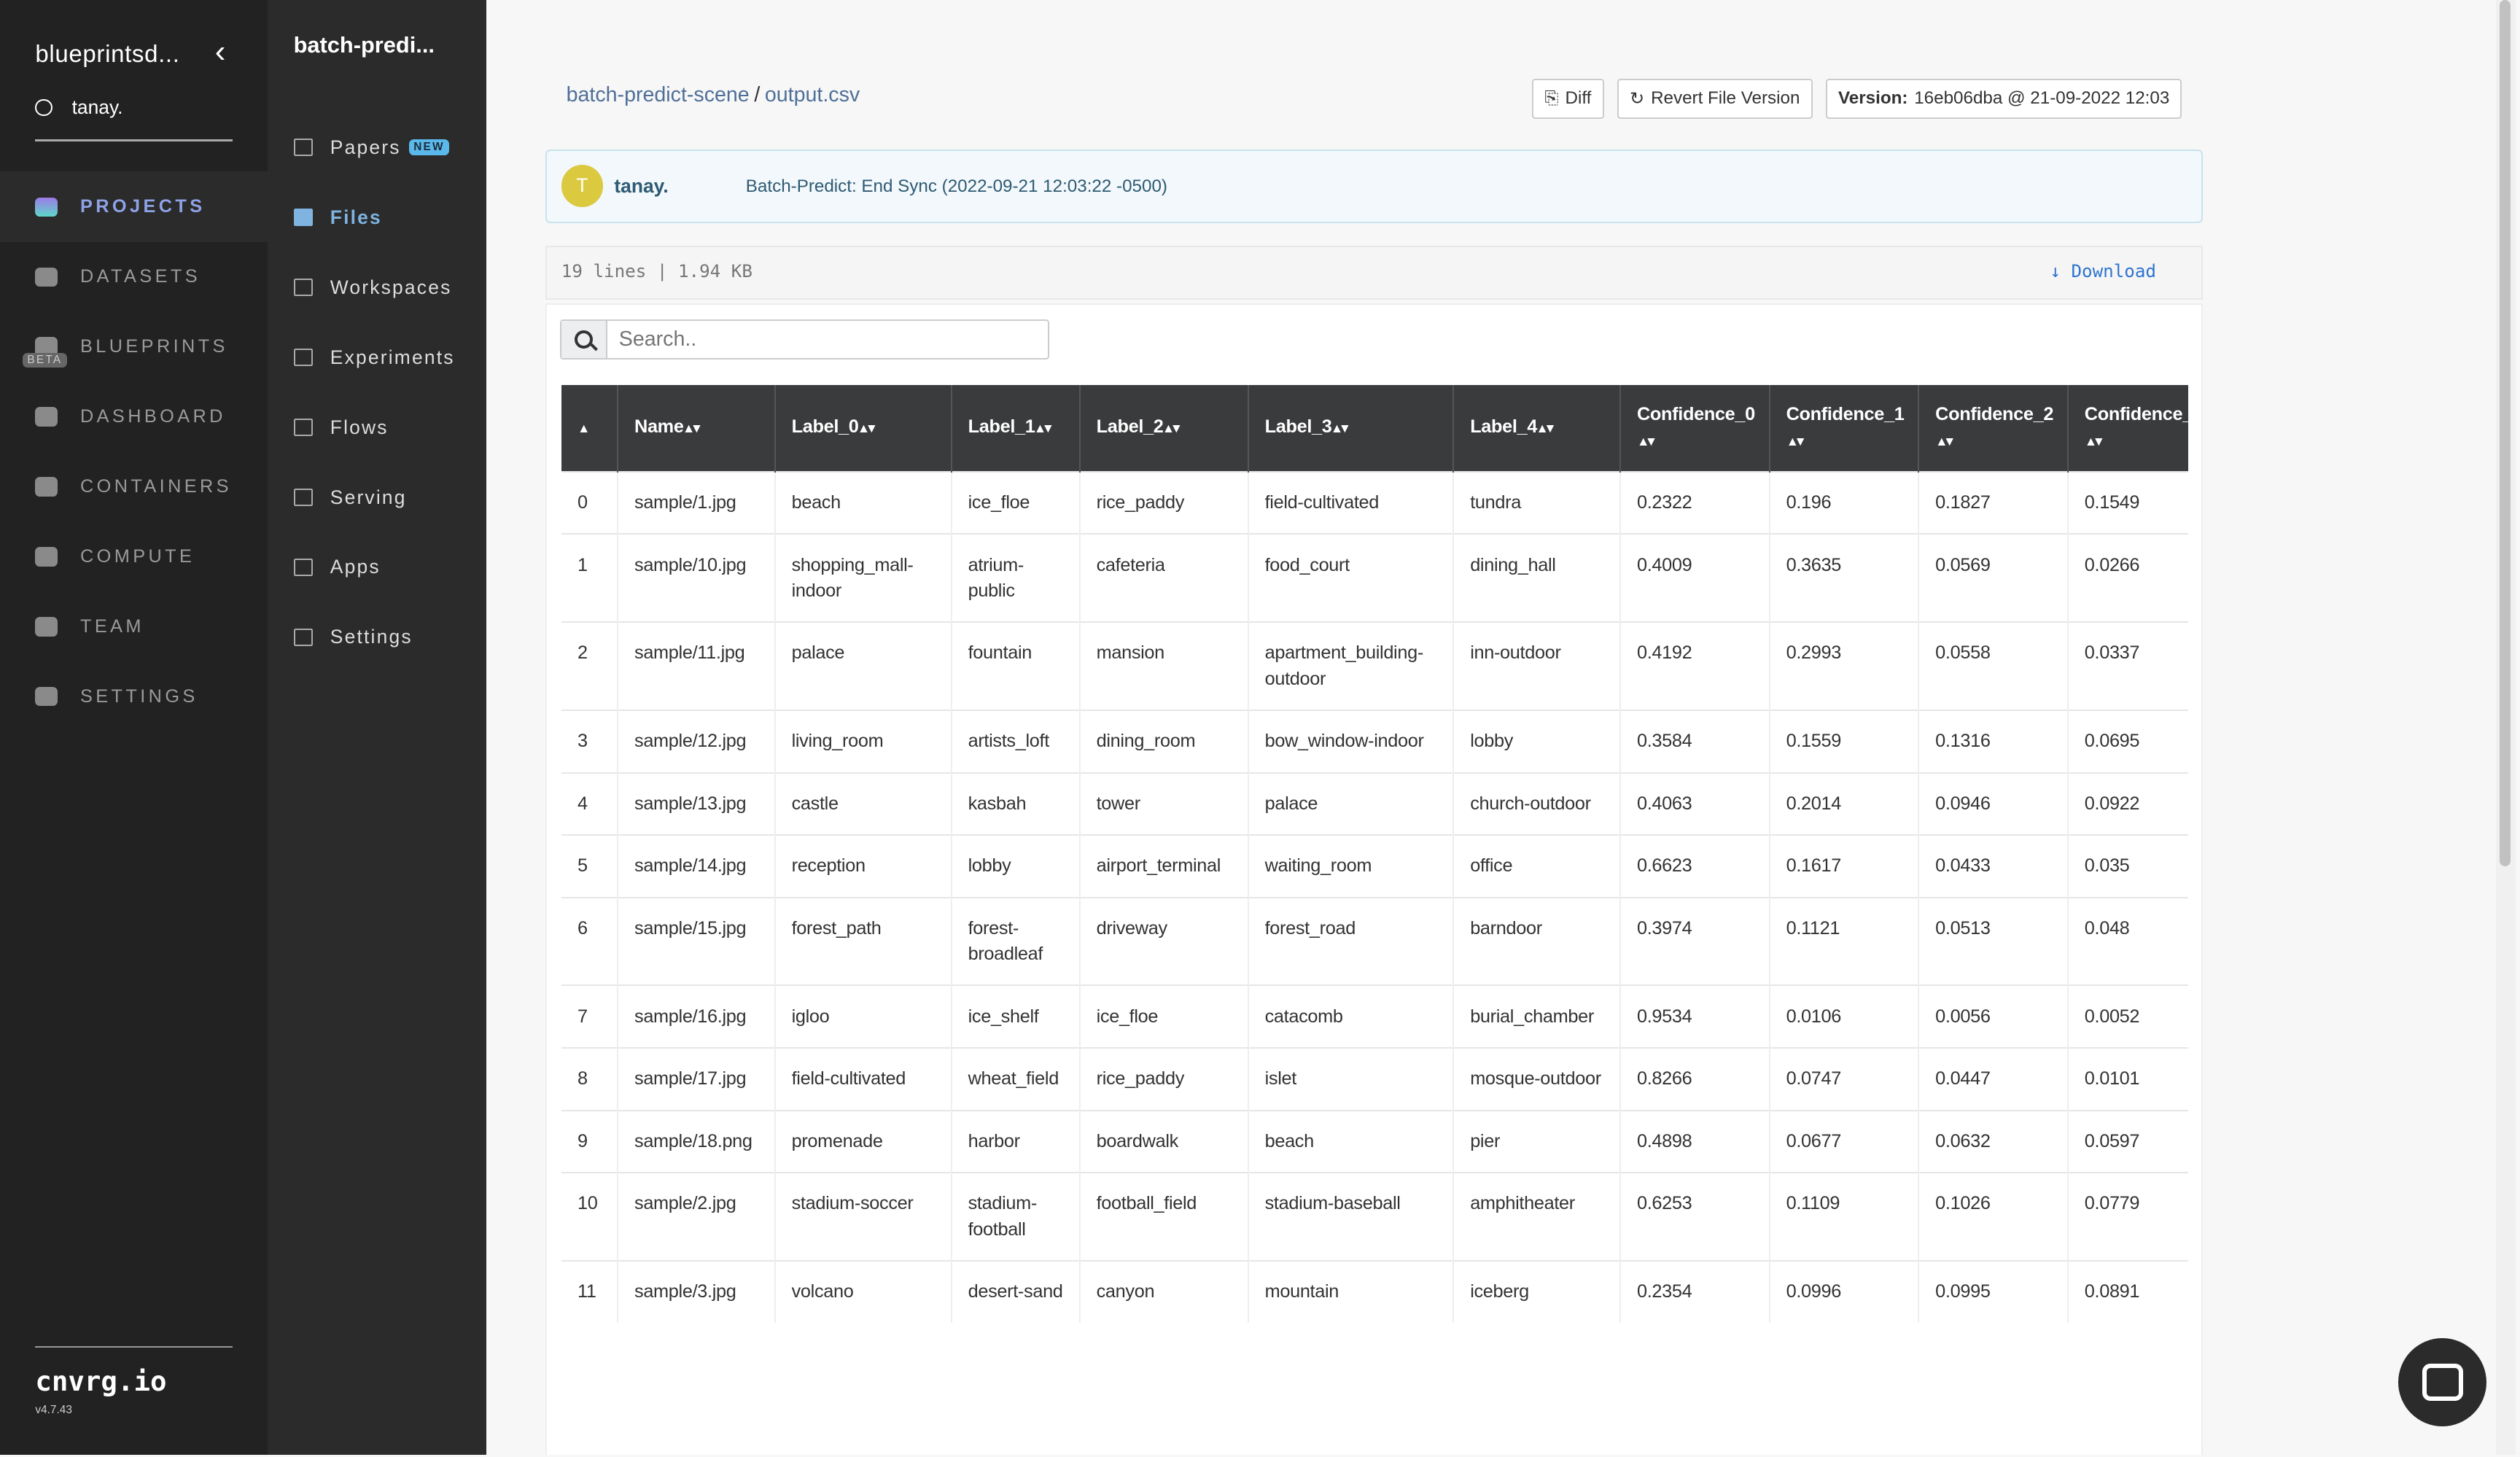 The image size is (2520, 1457). What do you see at coordinates (303, 288) in the screenshot?
I see `clipboard-icon` at bounding box center [303, 288].